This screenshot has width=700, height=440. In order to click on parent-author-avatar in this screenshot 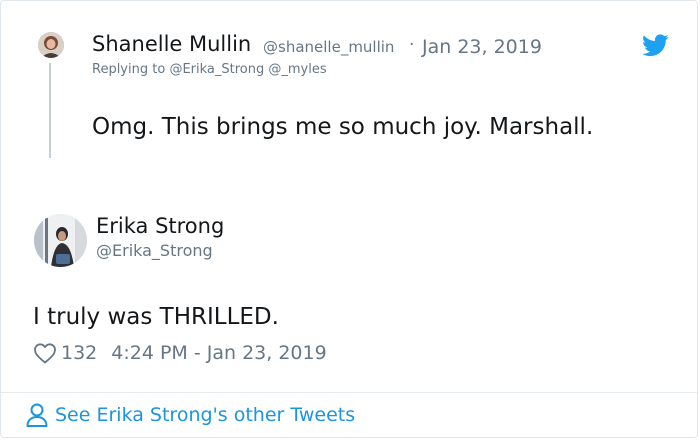, I will do `click(51, 45)`.